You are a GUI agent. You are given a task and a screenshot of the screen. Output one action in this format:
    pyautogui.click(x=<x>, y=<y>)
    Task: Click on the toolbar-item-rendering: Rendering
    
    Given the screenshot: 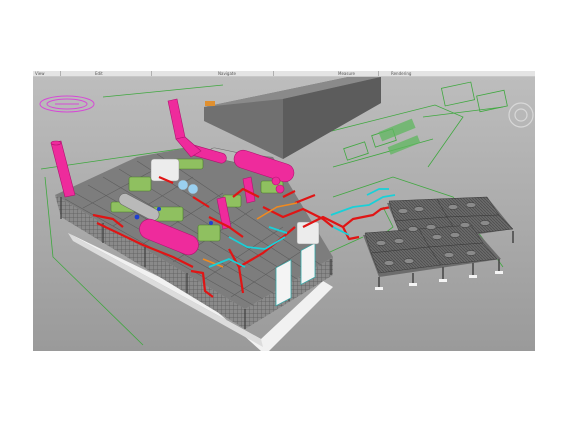 What is the action you would take?
    pyautogui.click(x=401, y=73)
    